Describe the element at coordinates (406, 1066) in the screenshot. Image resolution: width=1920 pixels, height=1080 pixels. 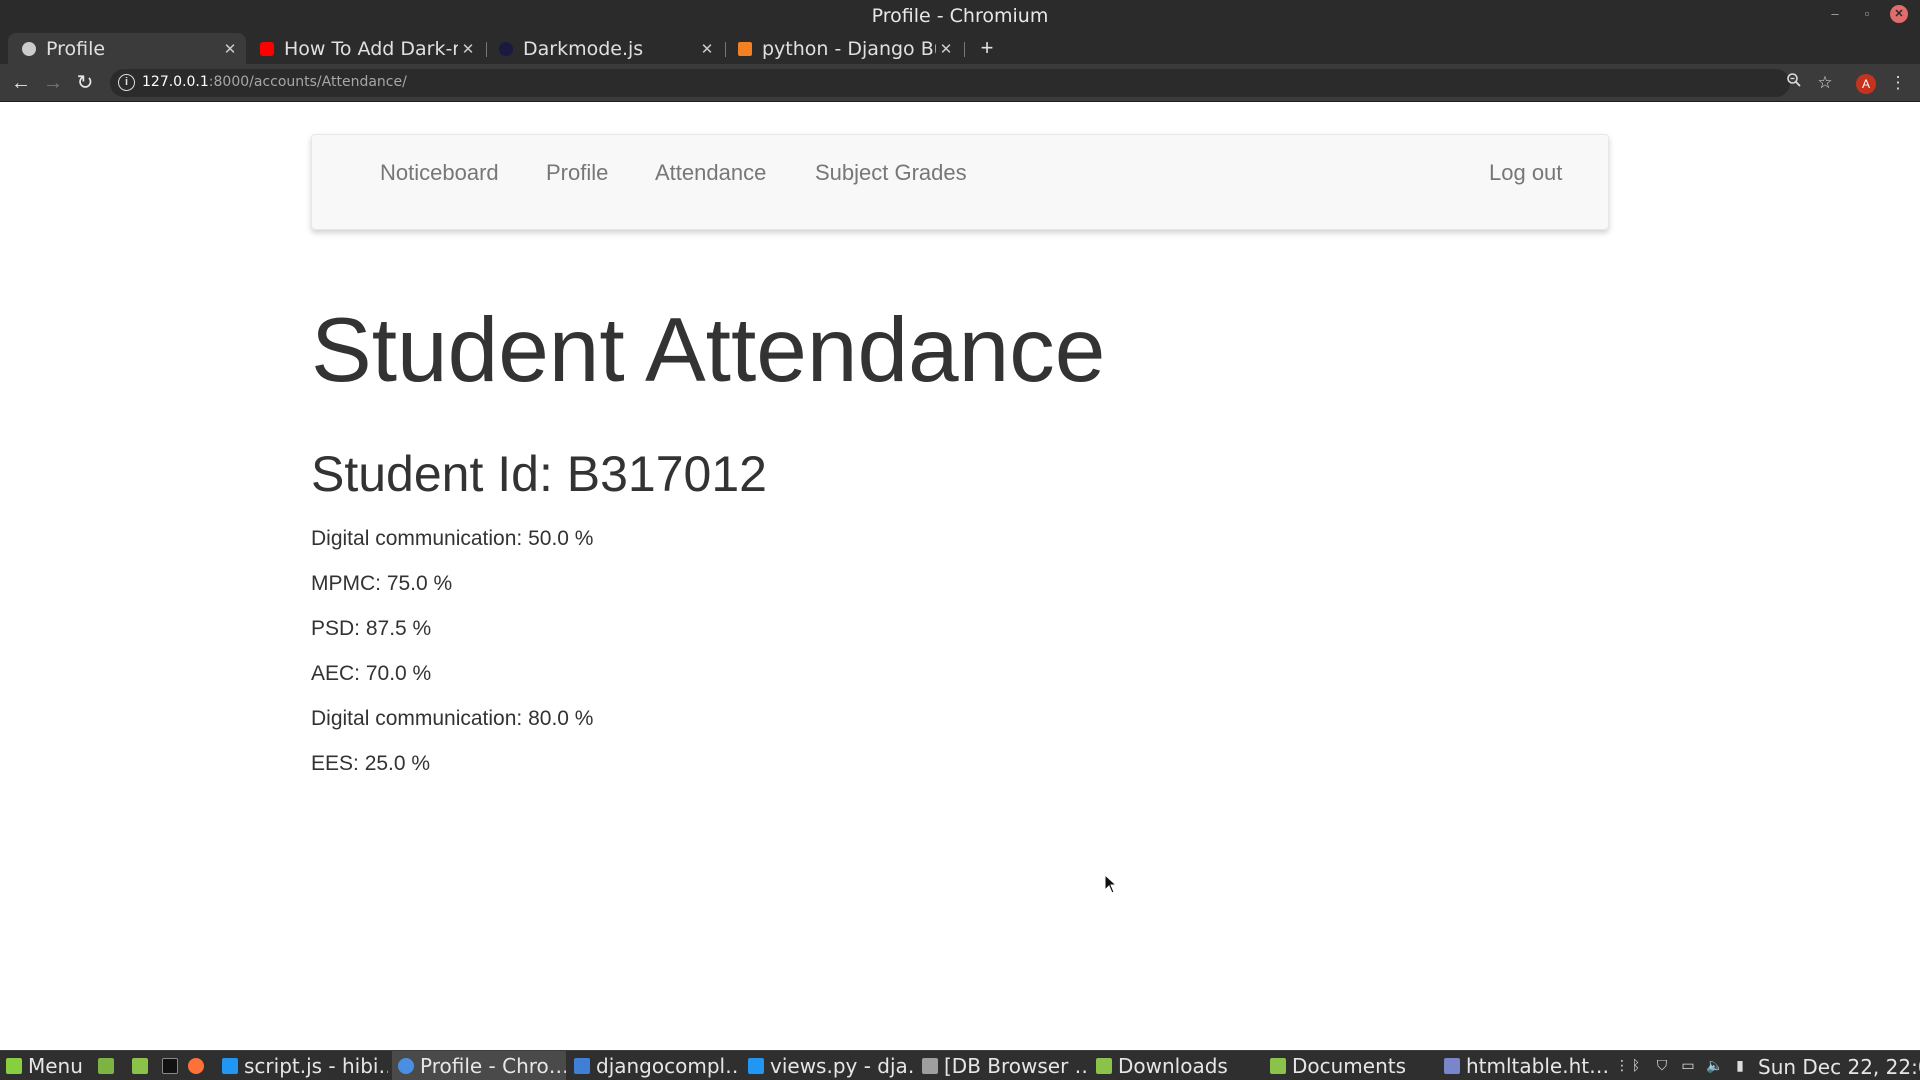
I see `chromium-icon` at that location.